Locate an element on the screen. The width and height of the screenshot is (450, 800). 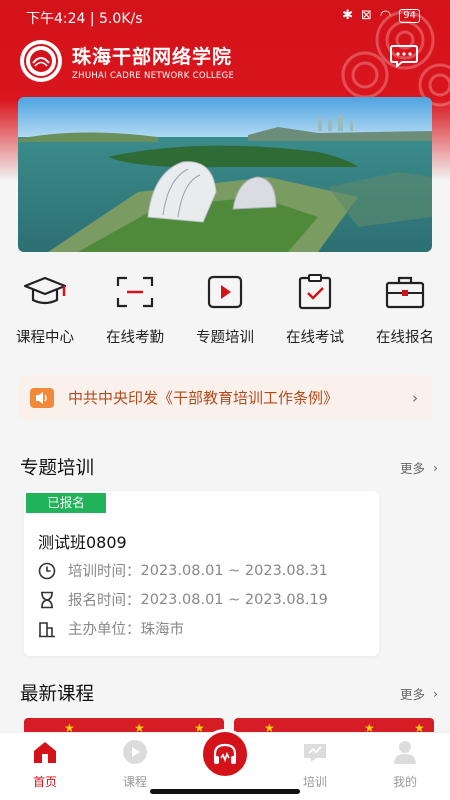
quick-nav-special-training: 专题培训 is located at coordinates (225, 310).